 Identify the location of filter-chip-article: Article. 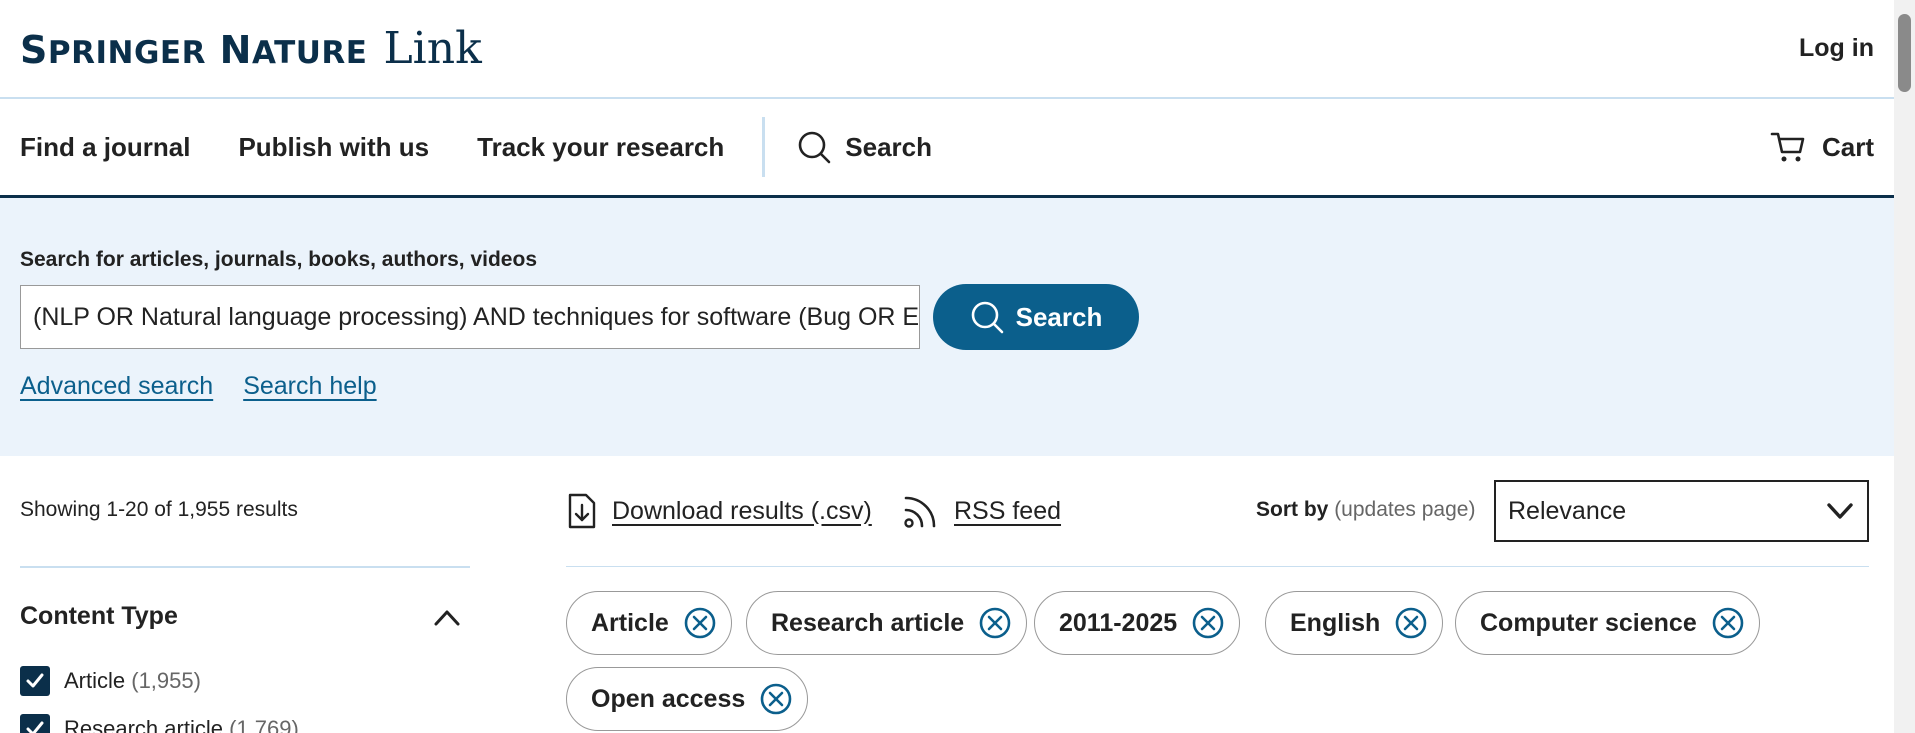
(649, 623).